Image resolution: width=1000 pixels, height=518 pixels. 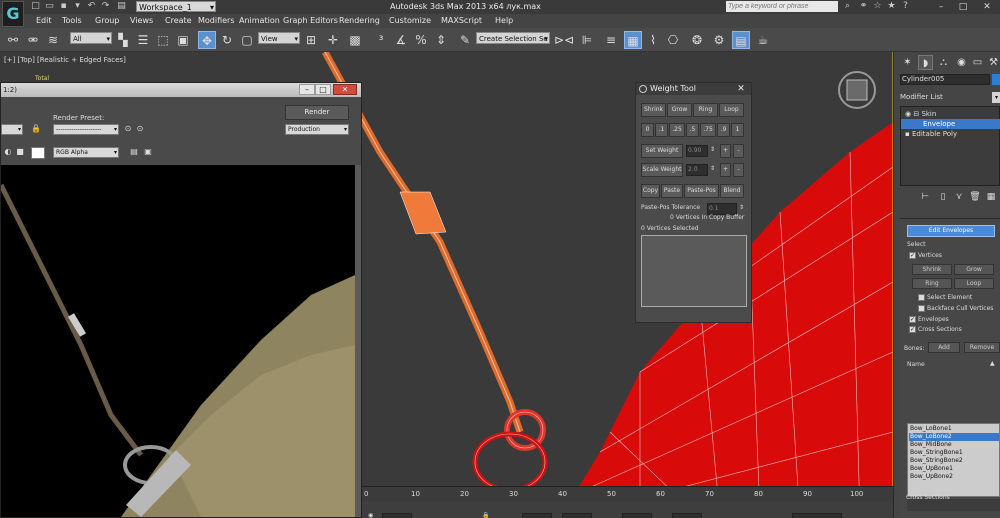 What do you see at coordinates (954, 429) in the screenshot?
I see `list-item: Bow_LoBone1` at bounding box center [954, 429].